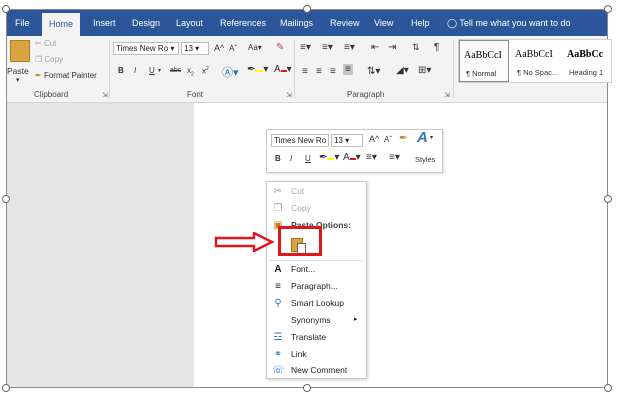  I want to click on red-arrow-icon, so click(244, 242).